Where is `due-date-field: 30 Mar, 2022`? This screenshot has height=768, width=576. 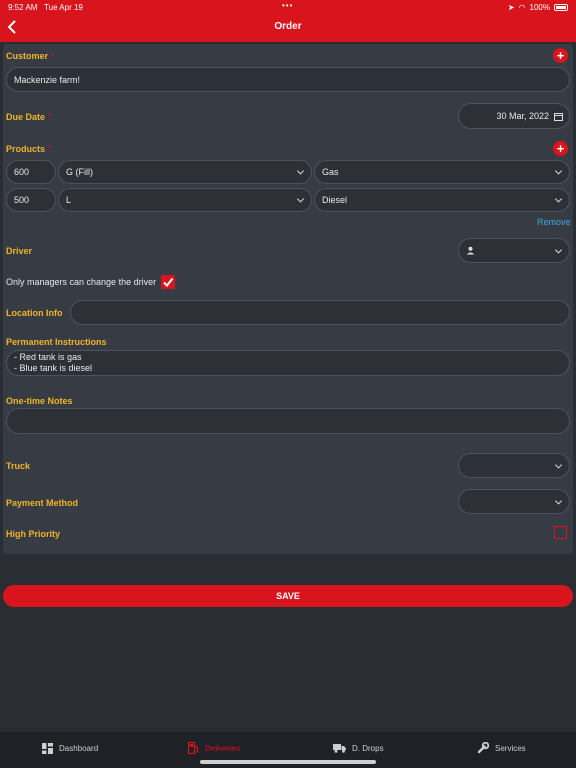
due-date-field: 30 Mar, 2022 is located at coordinates (514, 116).